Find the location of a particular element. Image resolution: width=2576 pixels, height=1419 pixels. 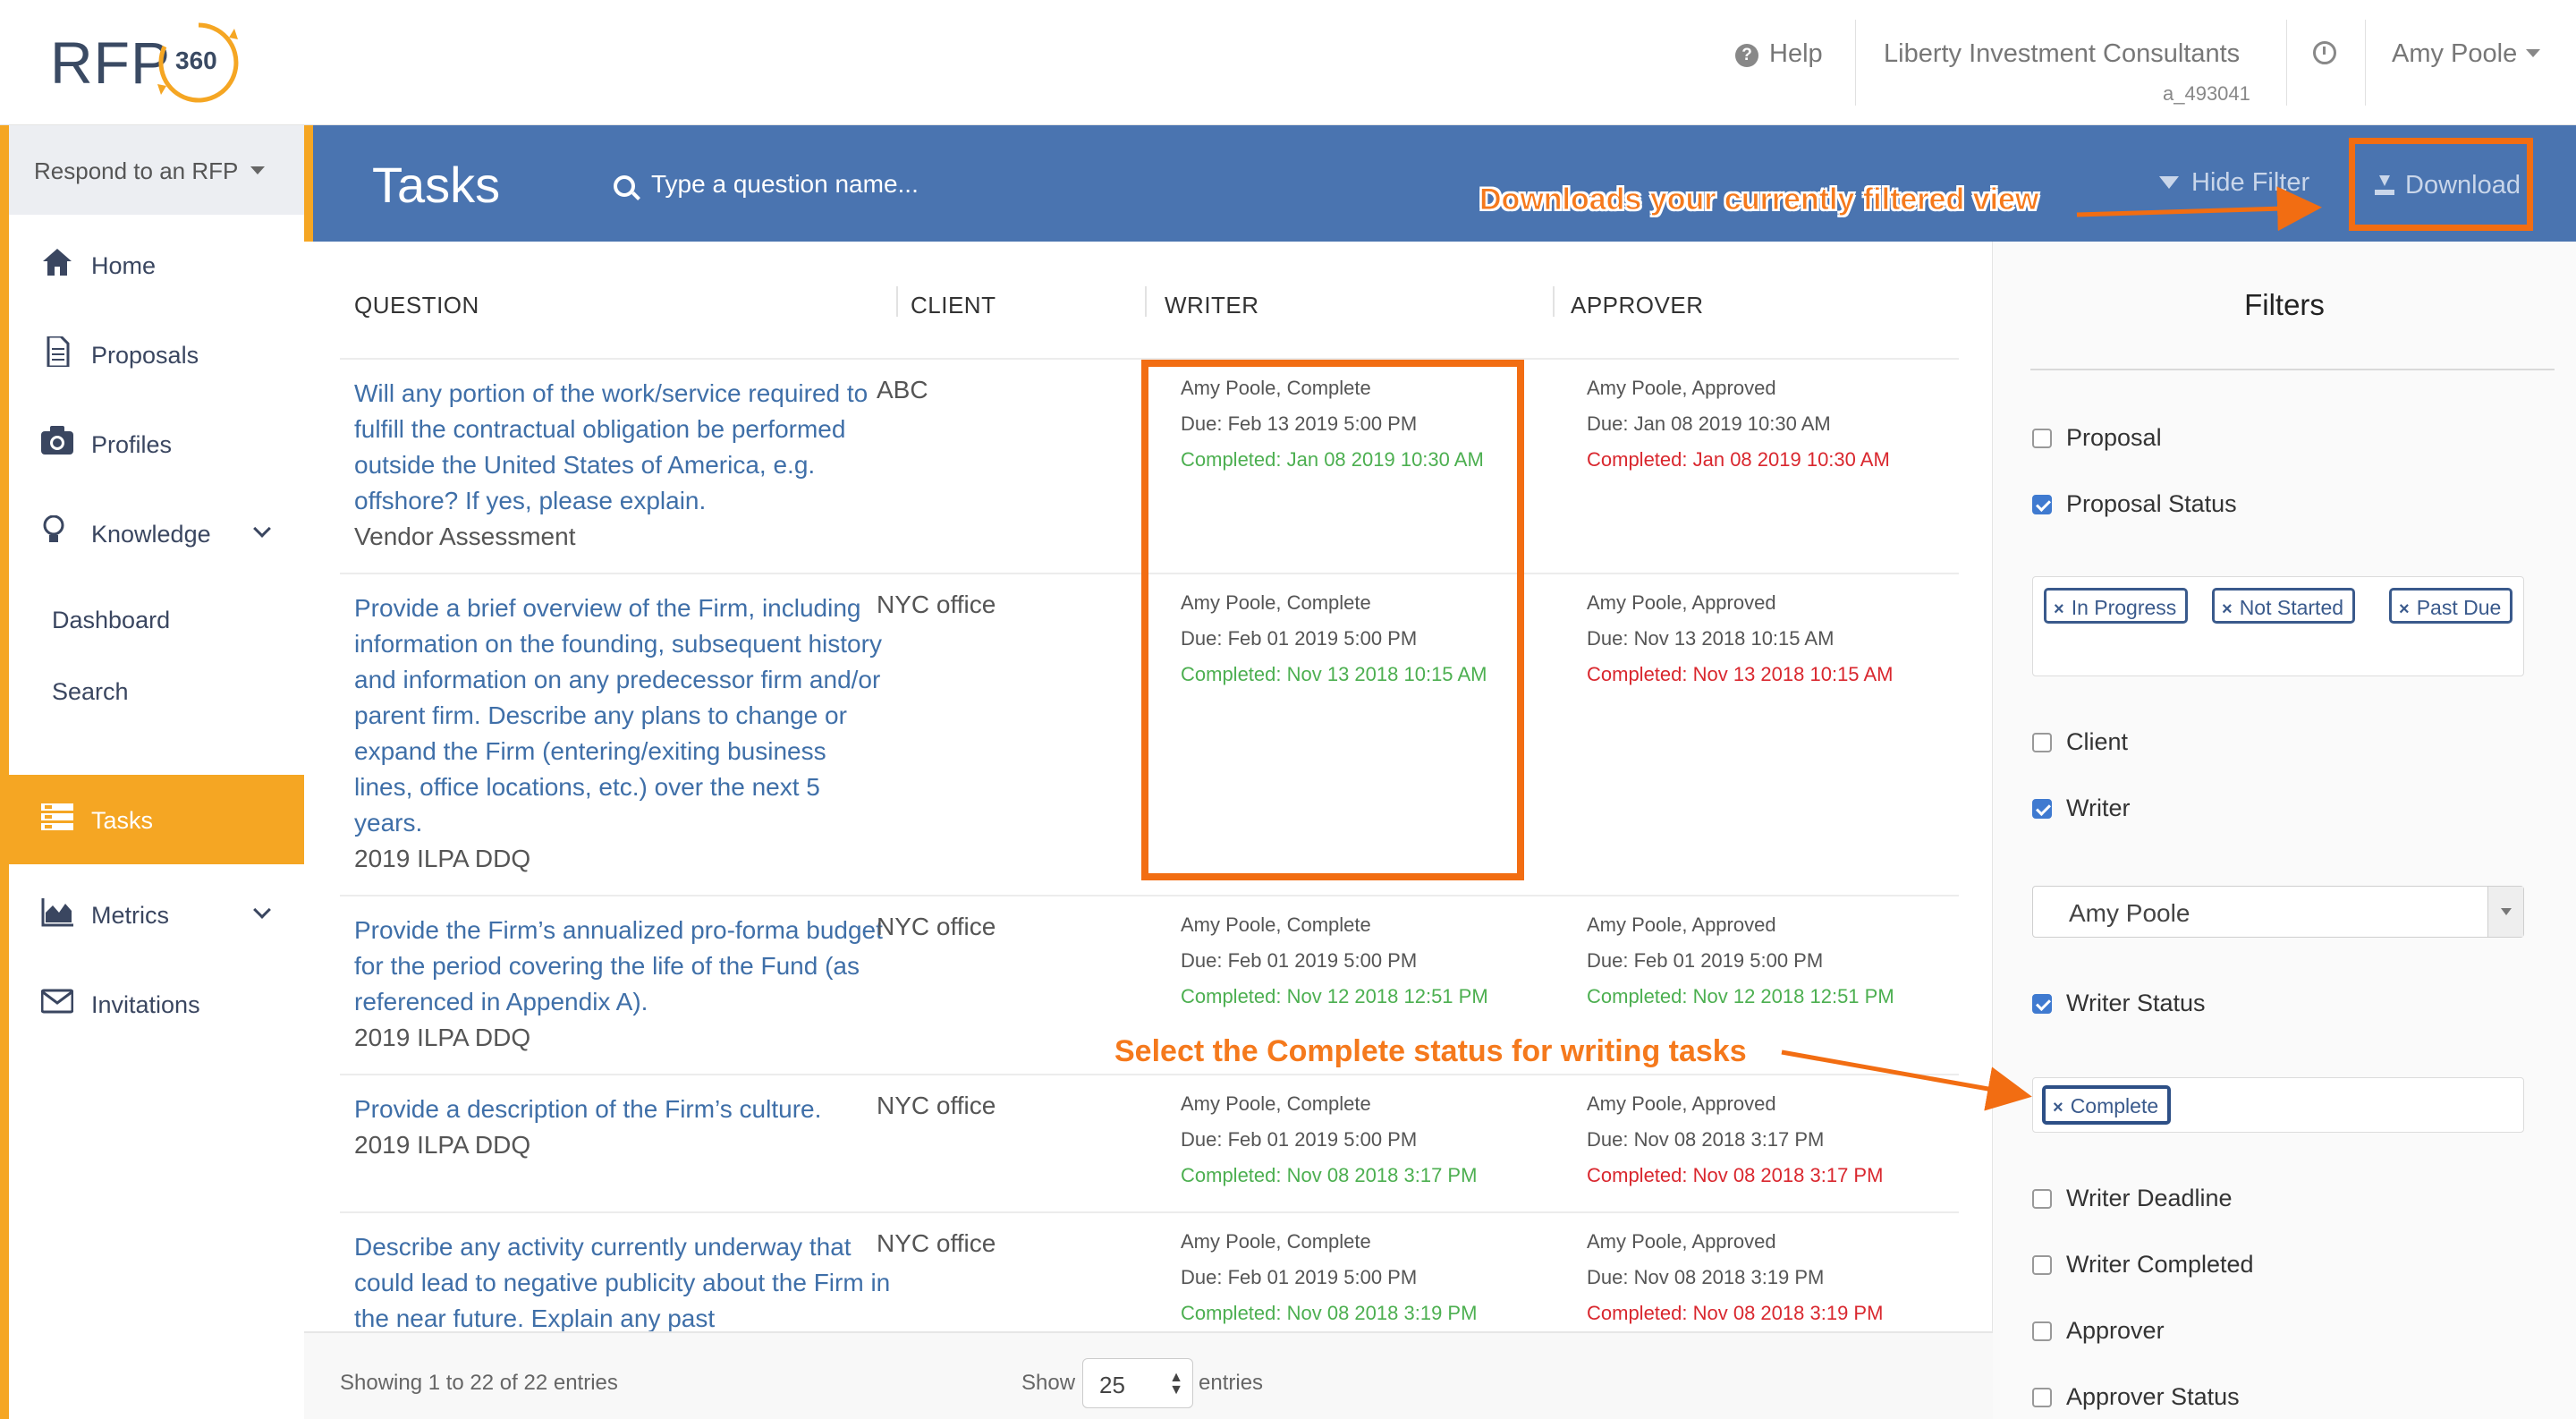

column-header-writer: WRITER is located at coordinates (1212, 305).